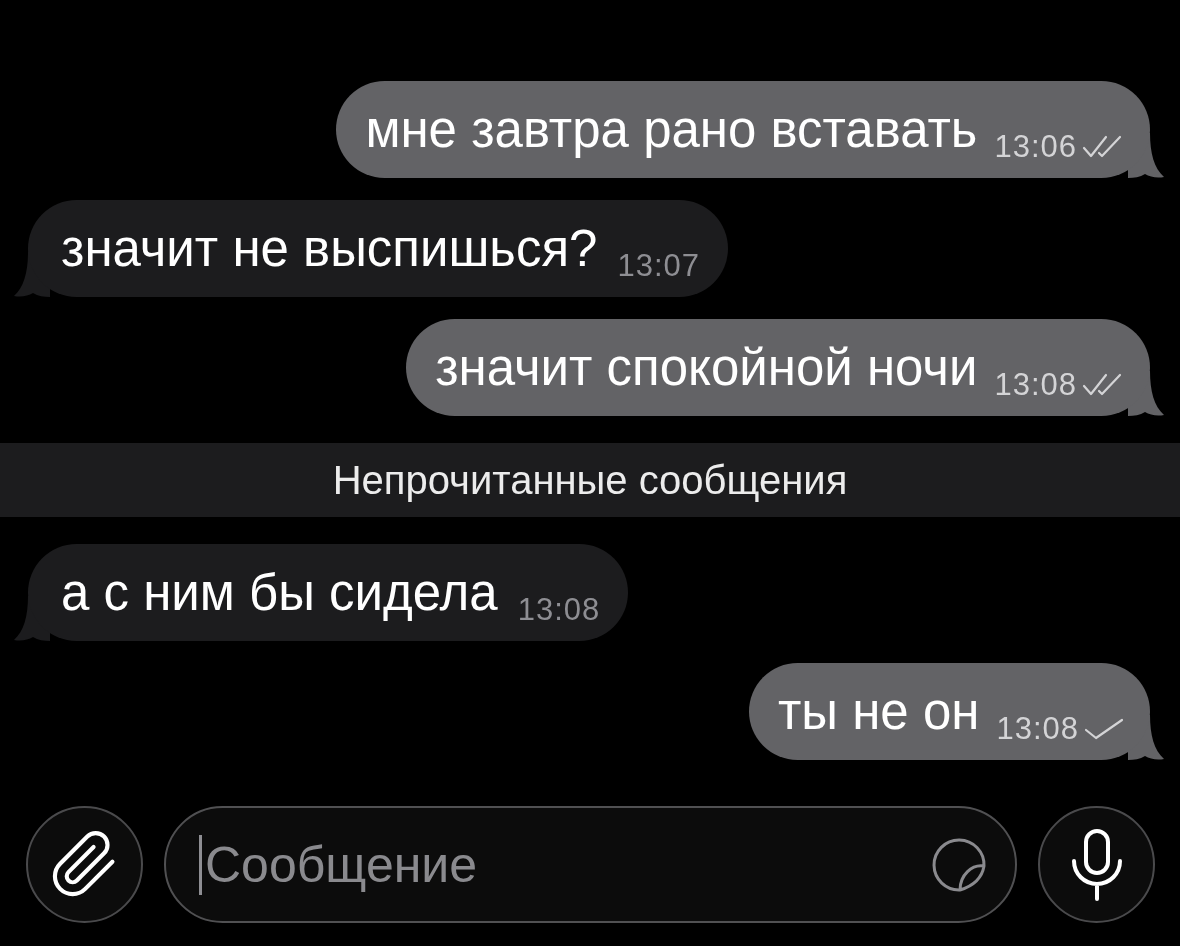 The image size is (1180, 946). What do you see at coordinates (658, 265) in the screenshot?
I see `message-time: 13:07` at bounding box center [658, 265].